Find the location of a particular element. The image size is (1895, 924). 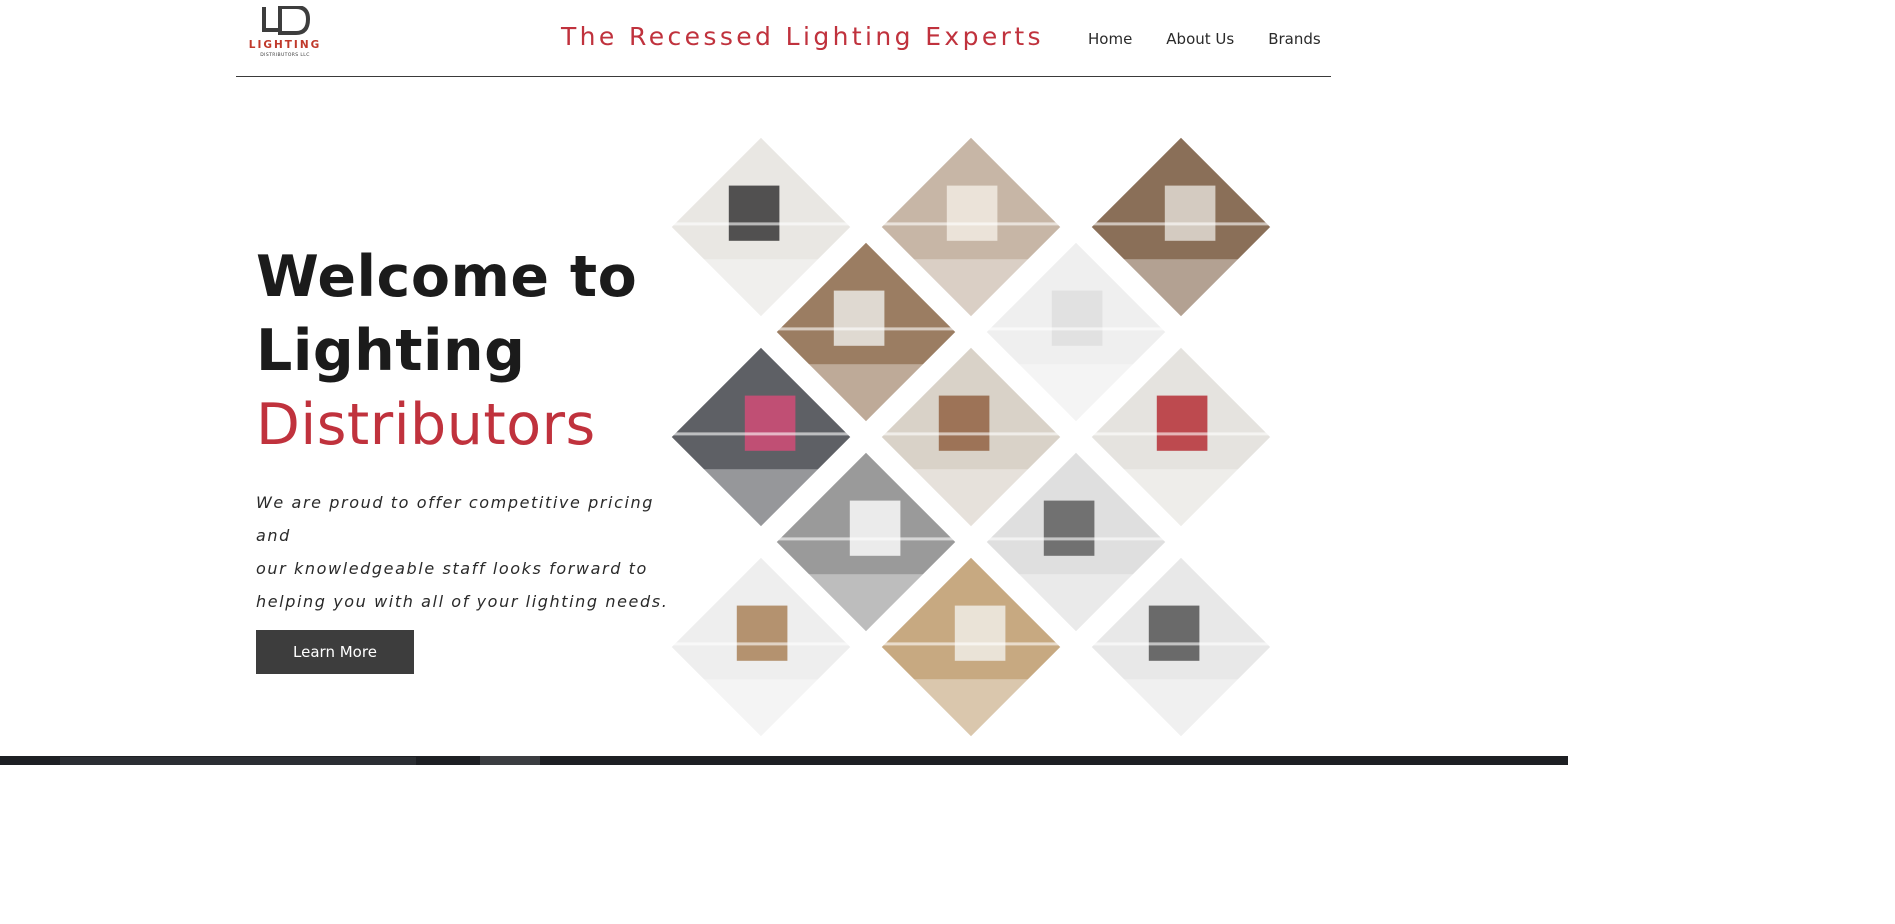

site-tagline: The Recessed Lighting Experts is located at coordinates (802, 36).